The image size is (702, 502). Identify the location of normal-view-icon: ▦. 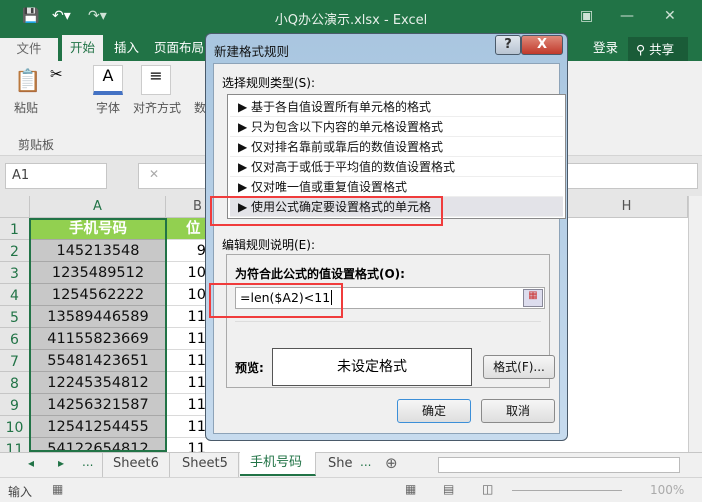
(410, 489).